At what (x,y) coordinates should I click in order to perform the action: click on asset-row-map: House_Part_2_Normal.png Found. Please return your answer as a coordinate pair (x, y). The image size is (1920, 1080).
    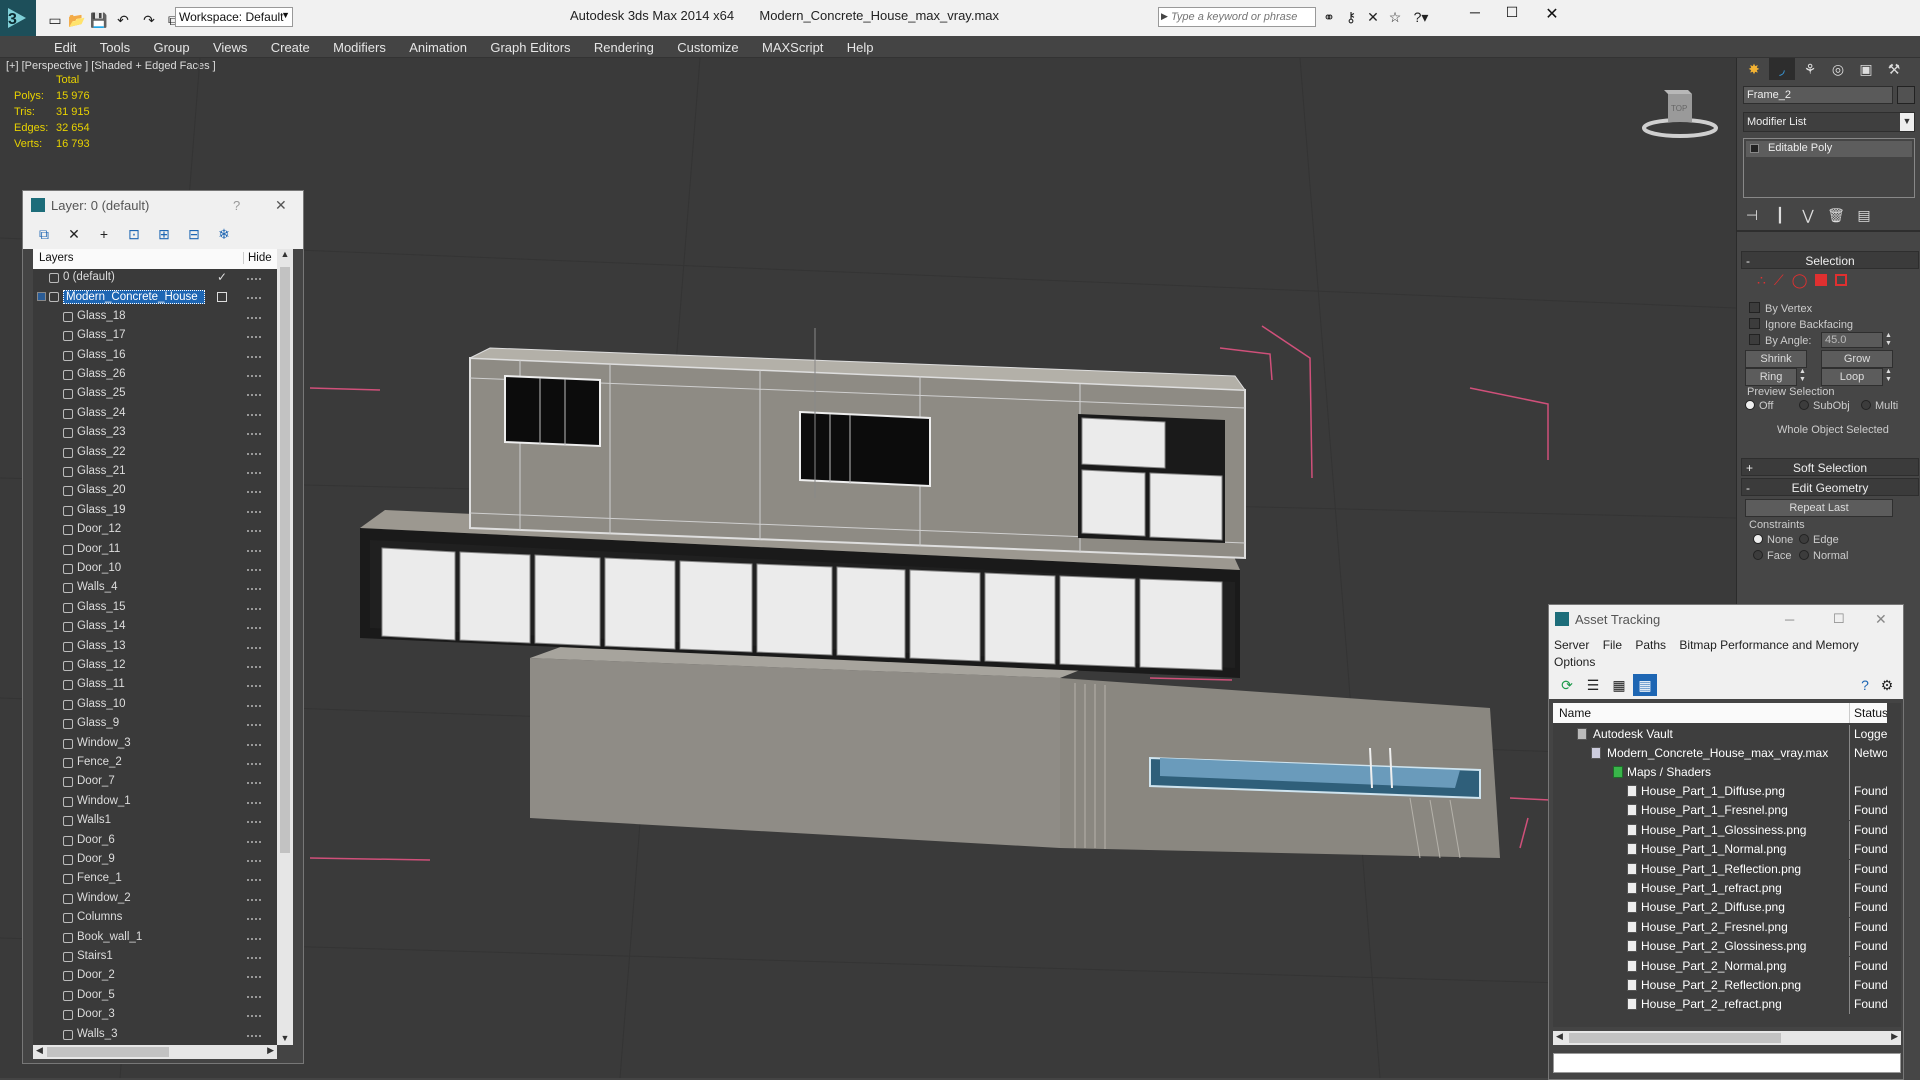
    Looking at the image, I should click on (1727, 966).